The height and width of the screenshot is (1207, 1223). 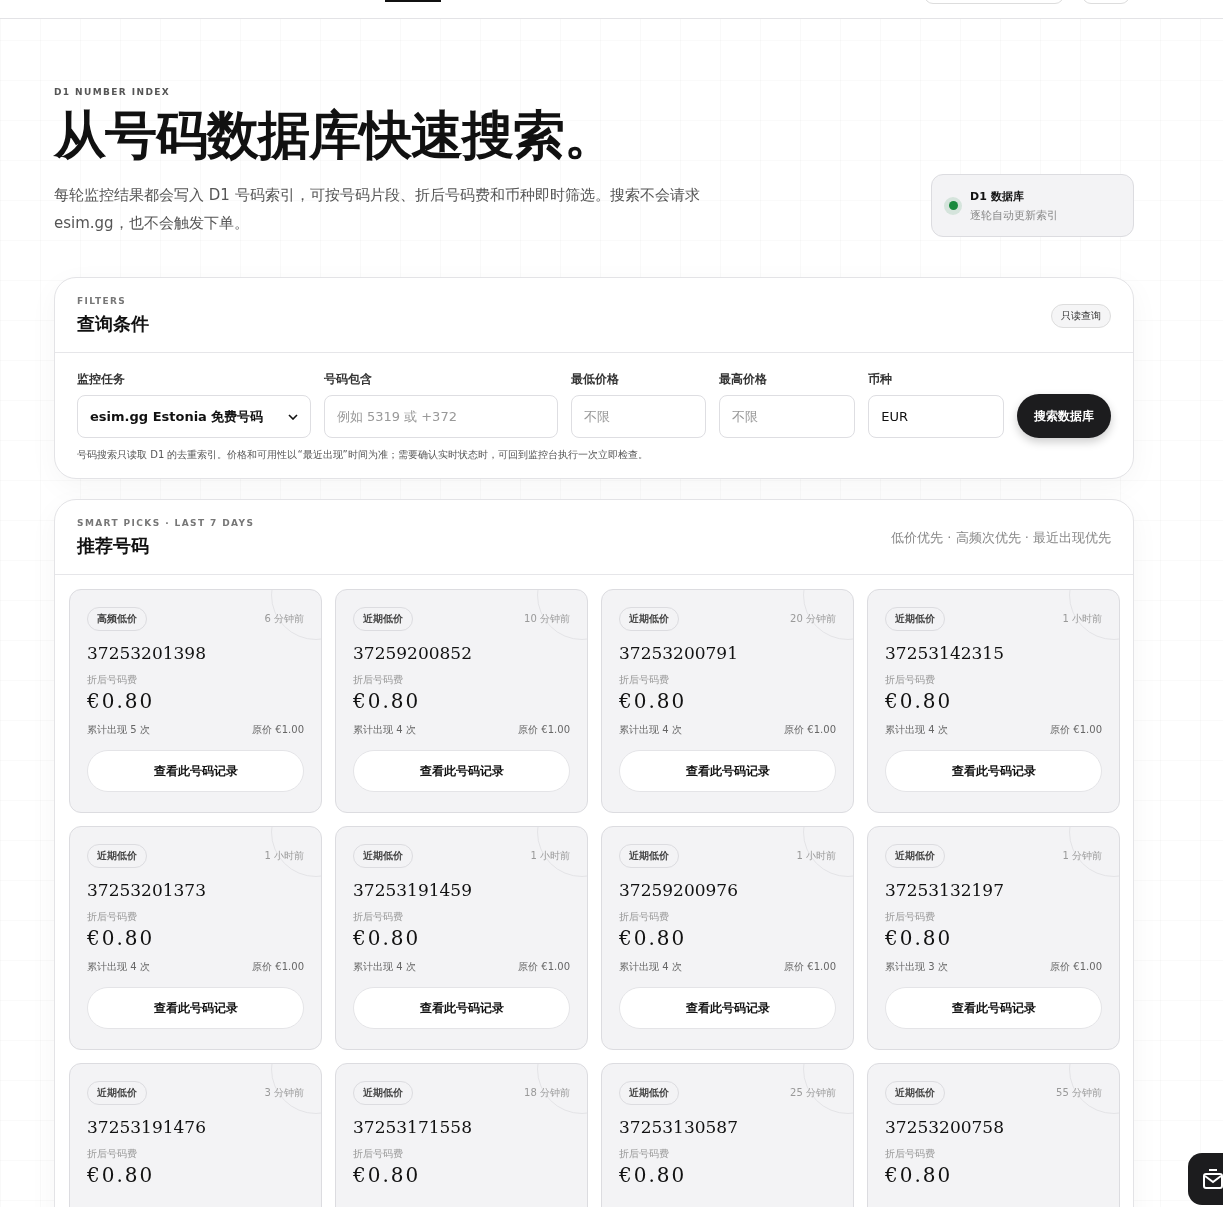 What do you see at coordinates (102, 301) in the screenshot?
I see `panel-eyebrow: FILTERS` at bounding box center [102, 301].